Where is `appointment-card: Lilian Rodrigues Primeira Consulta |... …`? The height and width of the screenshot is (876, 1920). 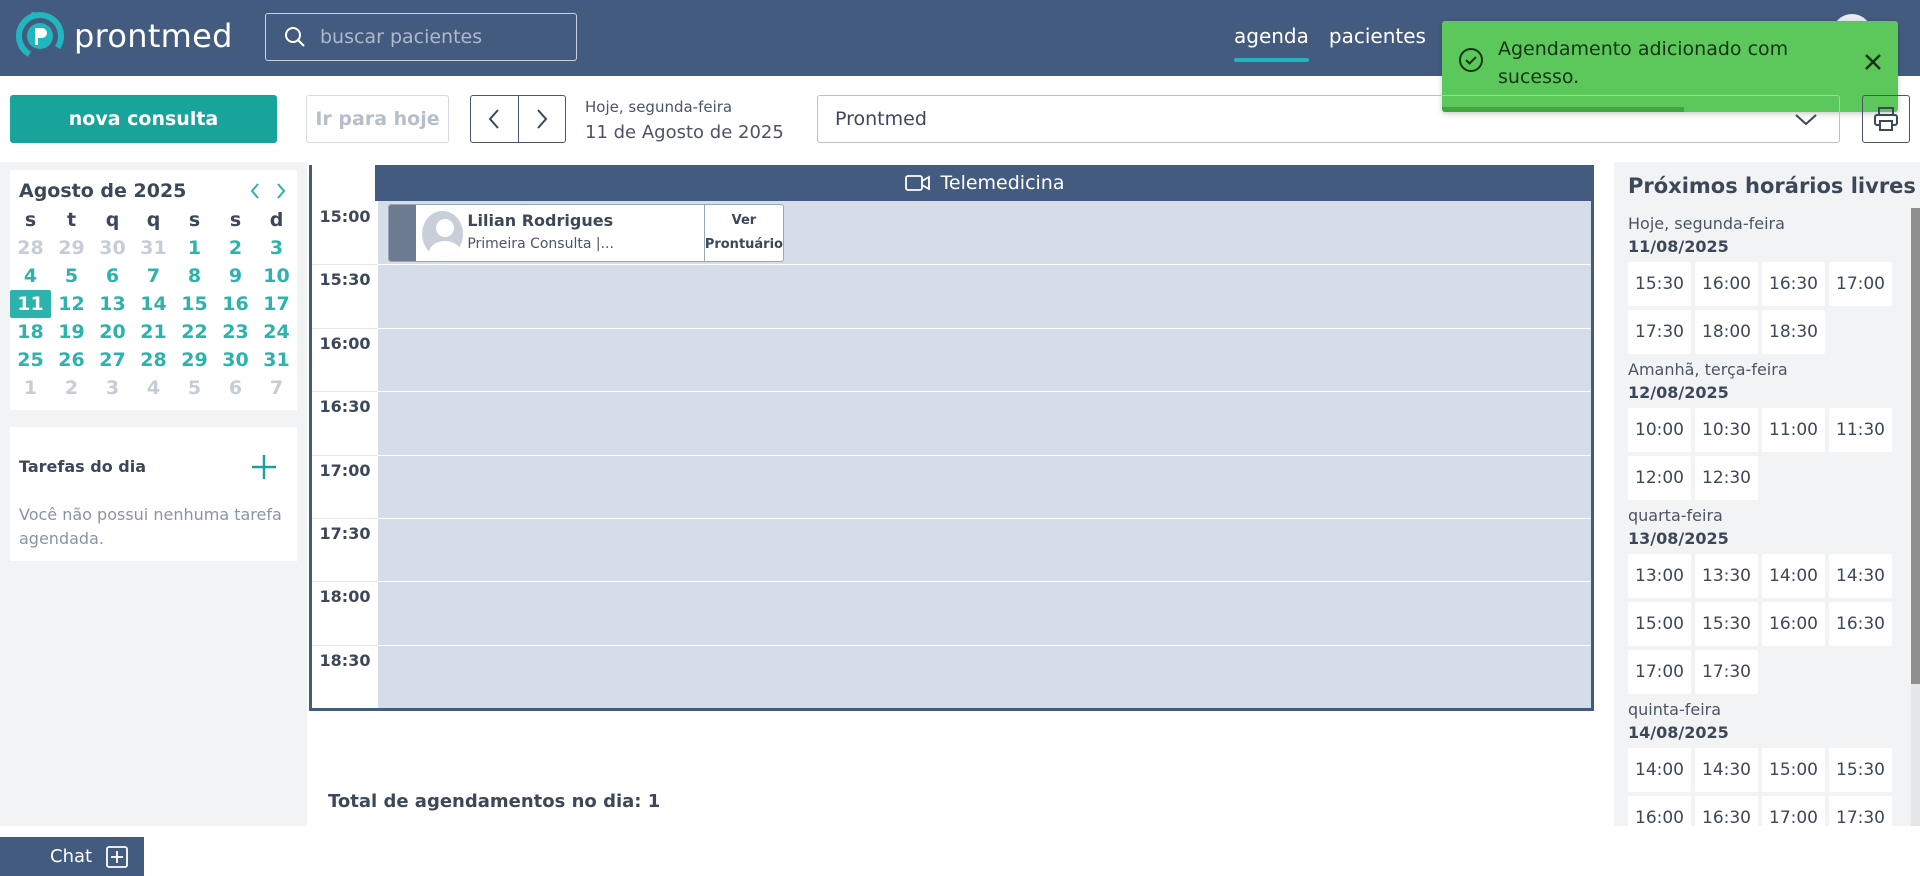 appointment-card: Lilian Rodrigues Primeira Consulta |... … is located at coordinates (586, 233).